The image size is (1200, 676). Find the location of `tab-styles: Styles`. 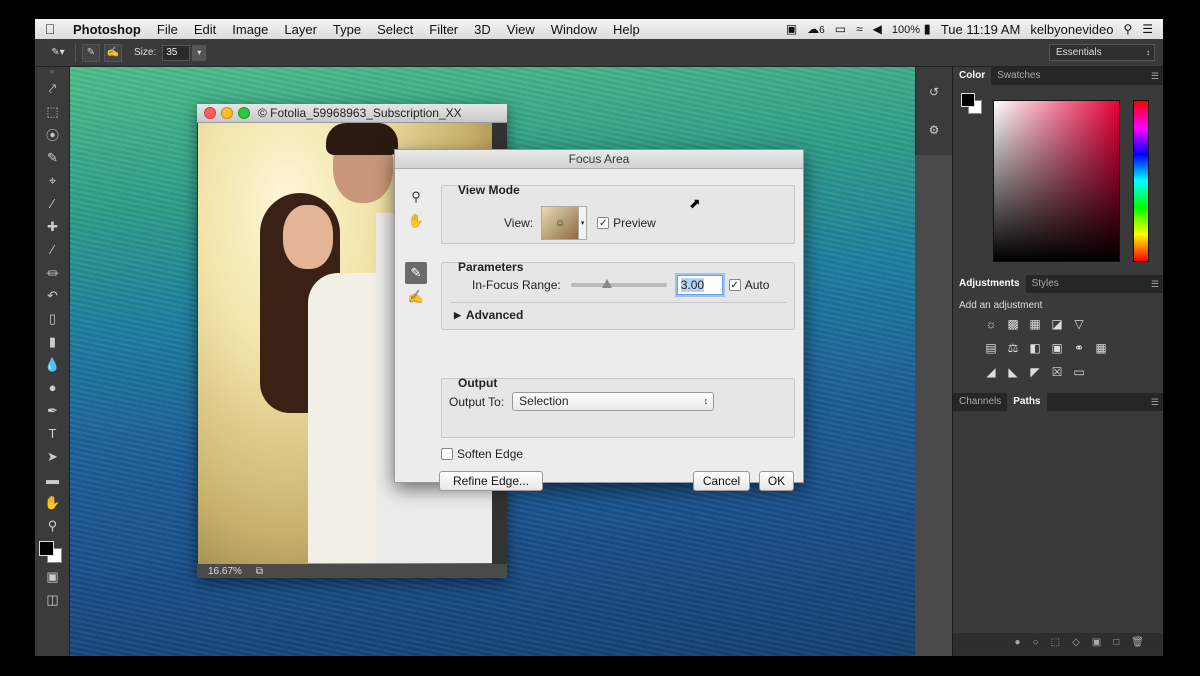

tab-styles: Styles is located at coordinates (1045, 284).